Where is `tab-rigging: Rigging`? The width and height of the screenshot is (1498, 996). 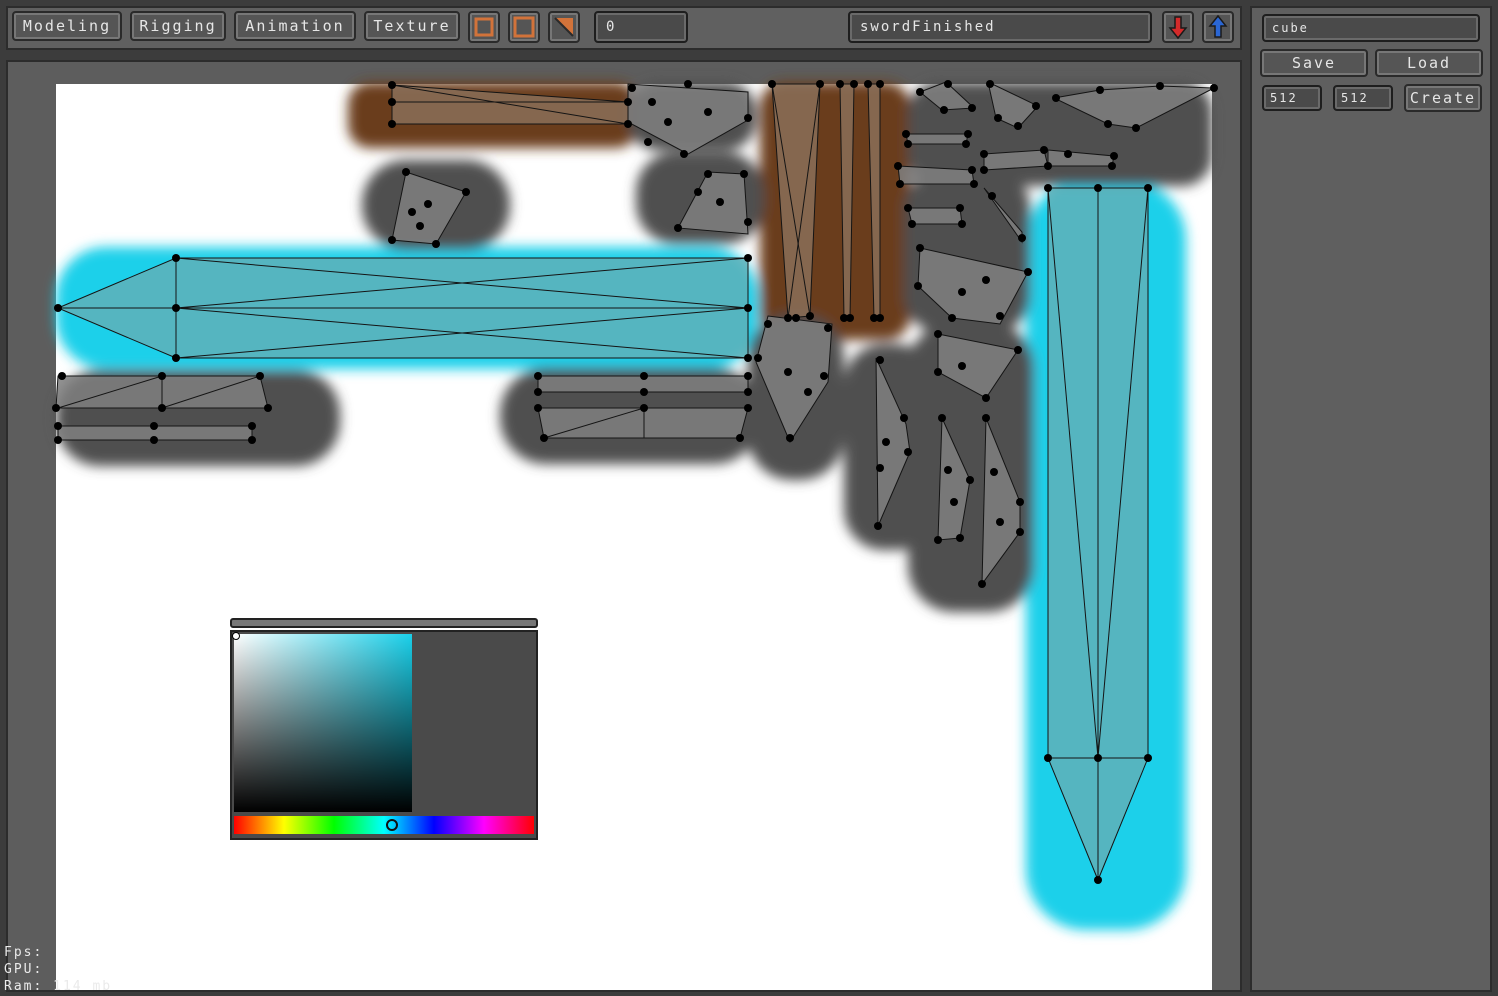 tab-rigging: Rigging is located at coordinates (178, 26).